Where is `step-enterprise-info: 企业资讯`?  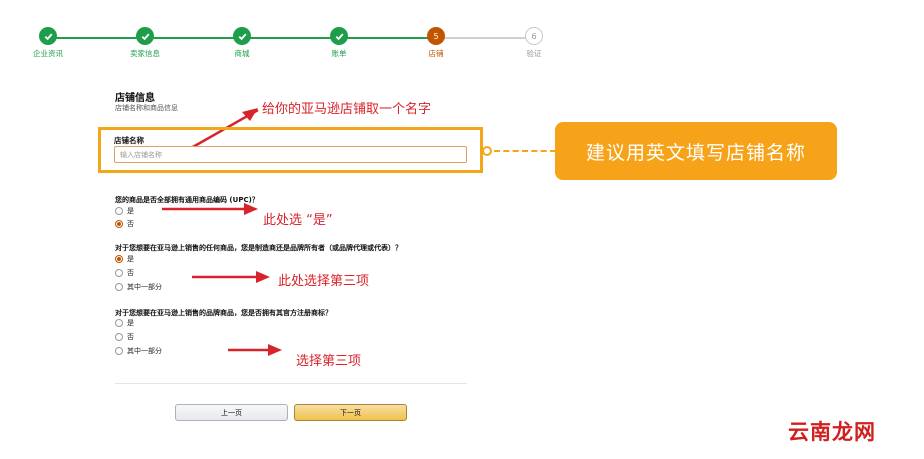
step-enterprise-info: 企业资讯 is located at coordinates (51, 43).